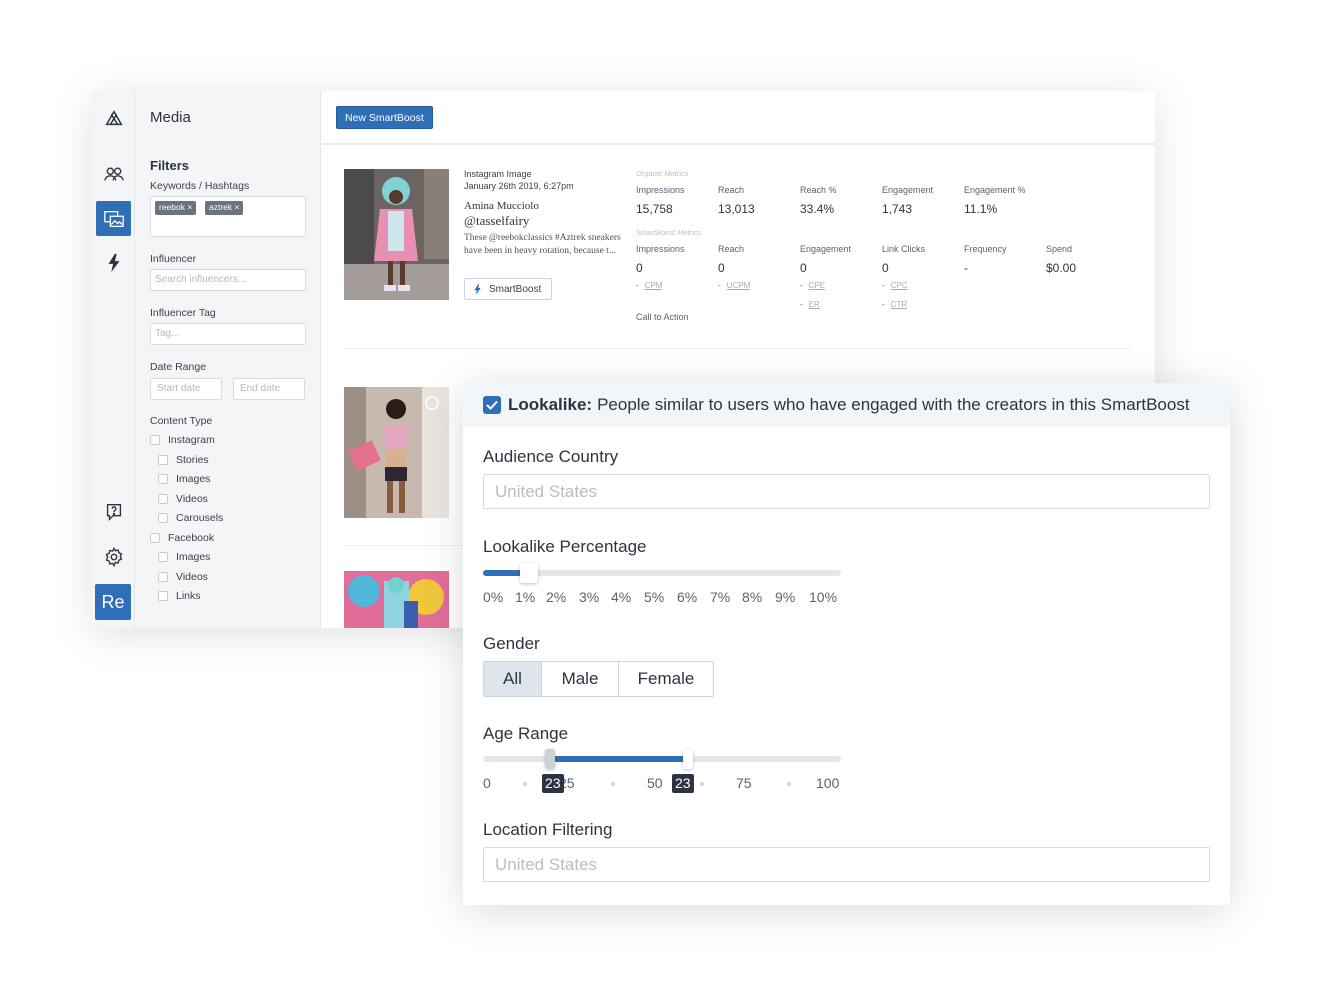  What do you see at coordinates (501, 206) in the screenshot?
I see `creator-name: Amina Mucciolo` at bounding box center [501, 206].